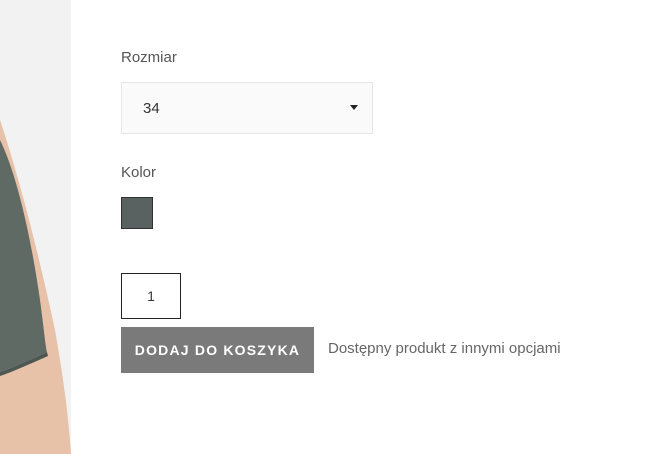 The image size is (650, 454). What do you see at coordinates (151, 296) in the screenshot?
I see `quantity-input` at bounding box center [151, 296].